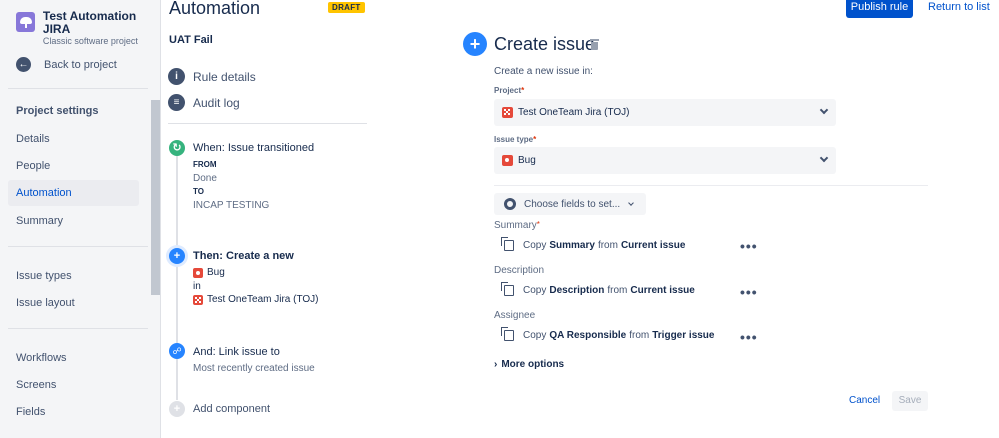 The width and height of the screenshot is (999, 438). What do you see at coordinates (519, 270) in the screenshot?
I see `description-label: Description` at bounding box center [519, 270].